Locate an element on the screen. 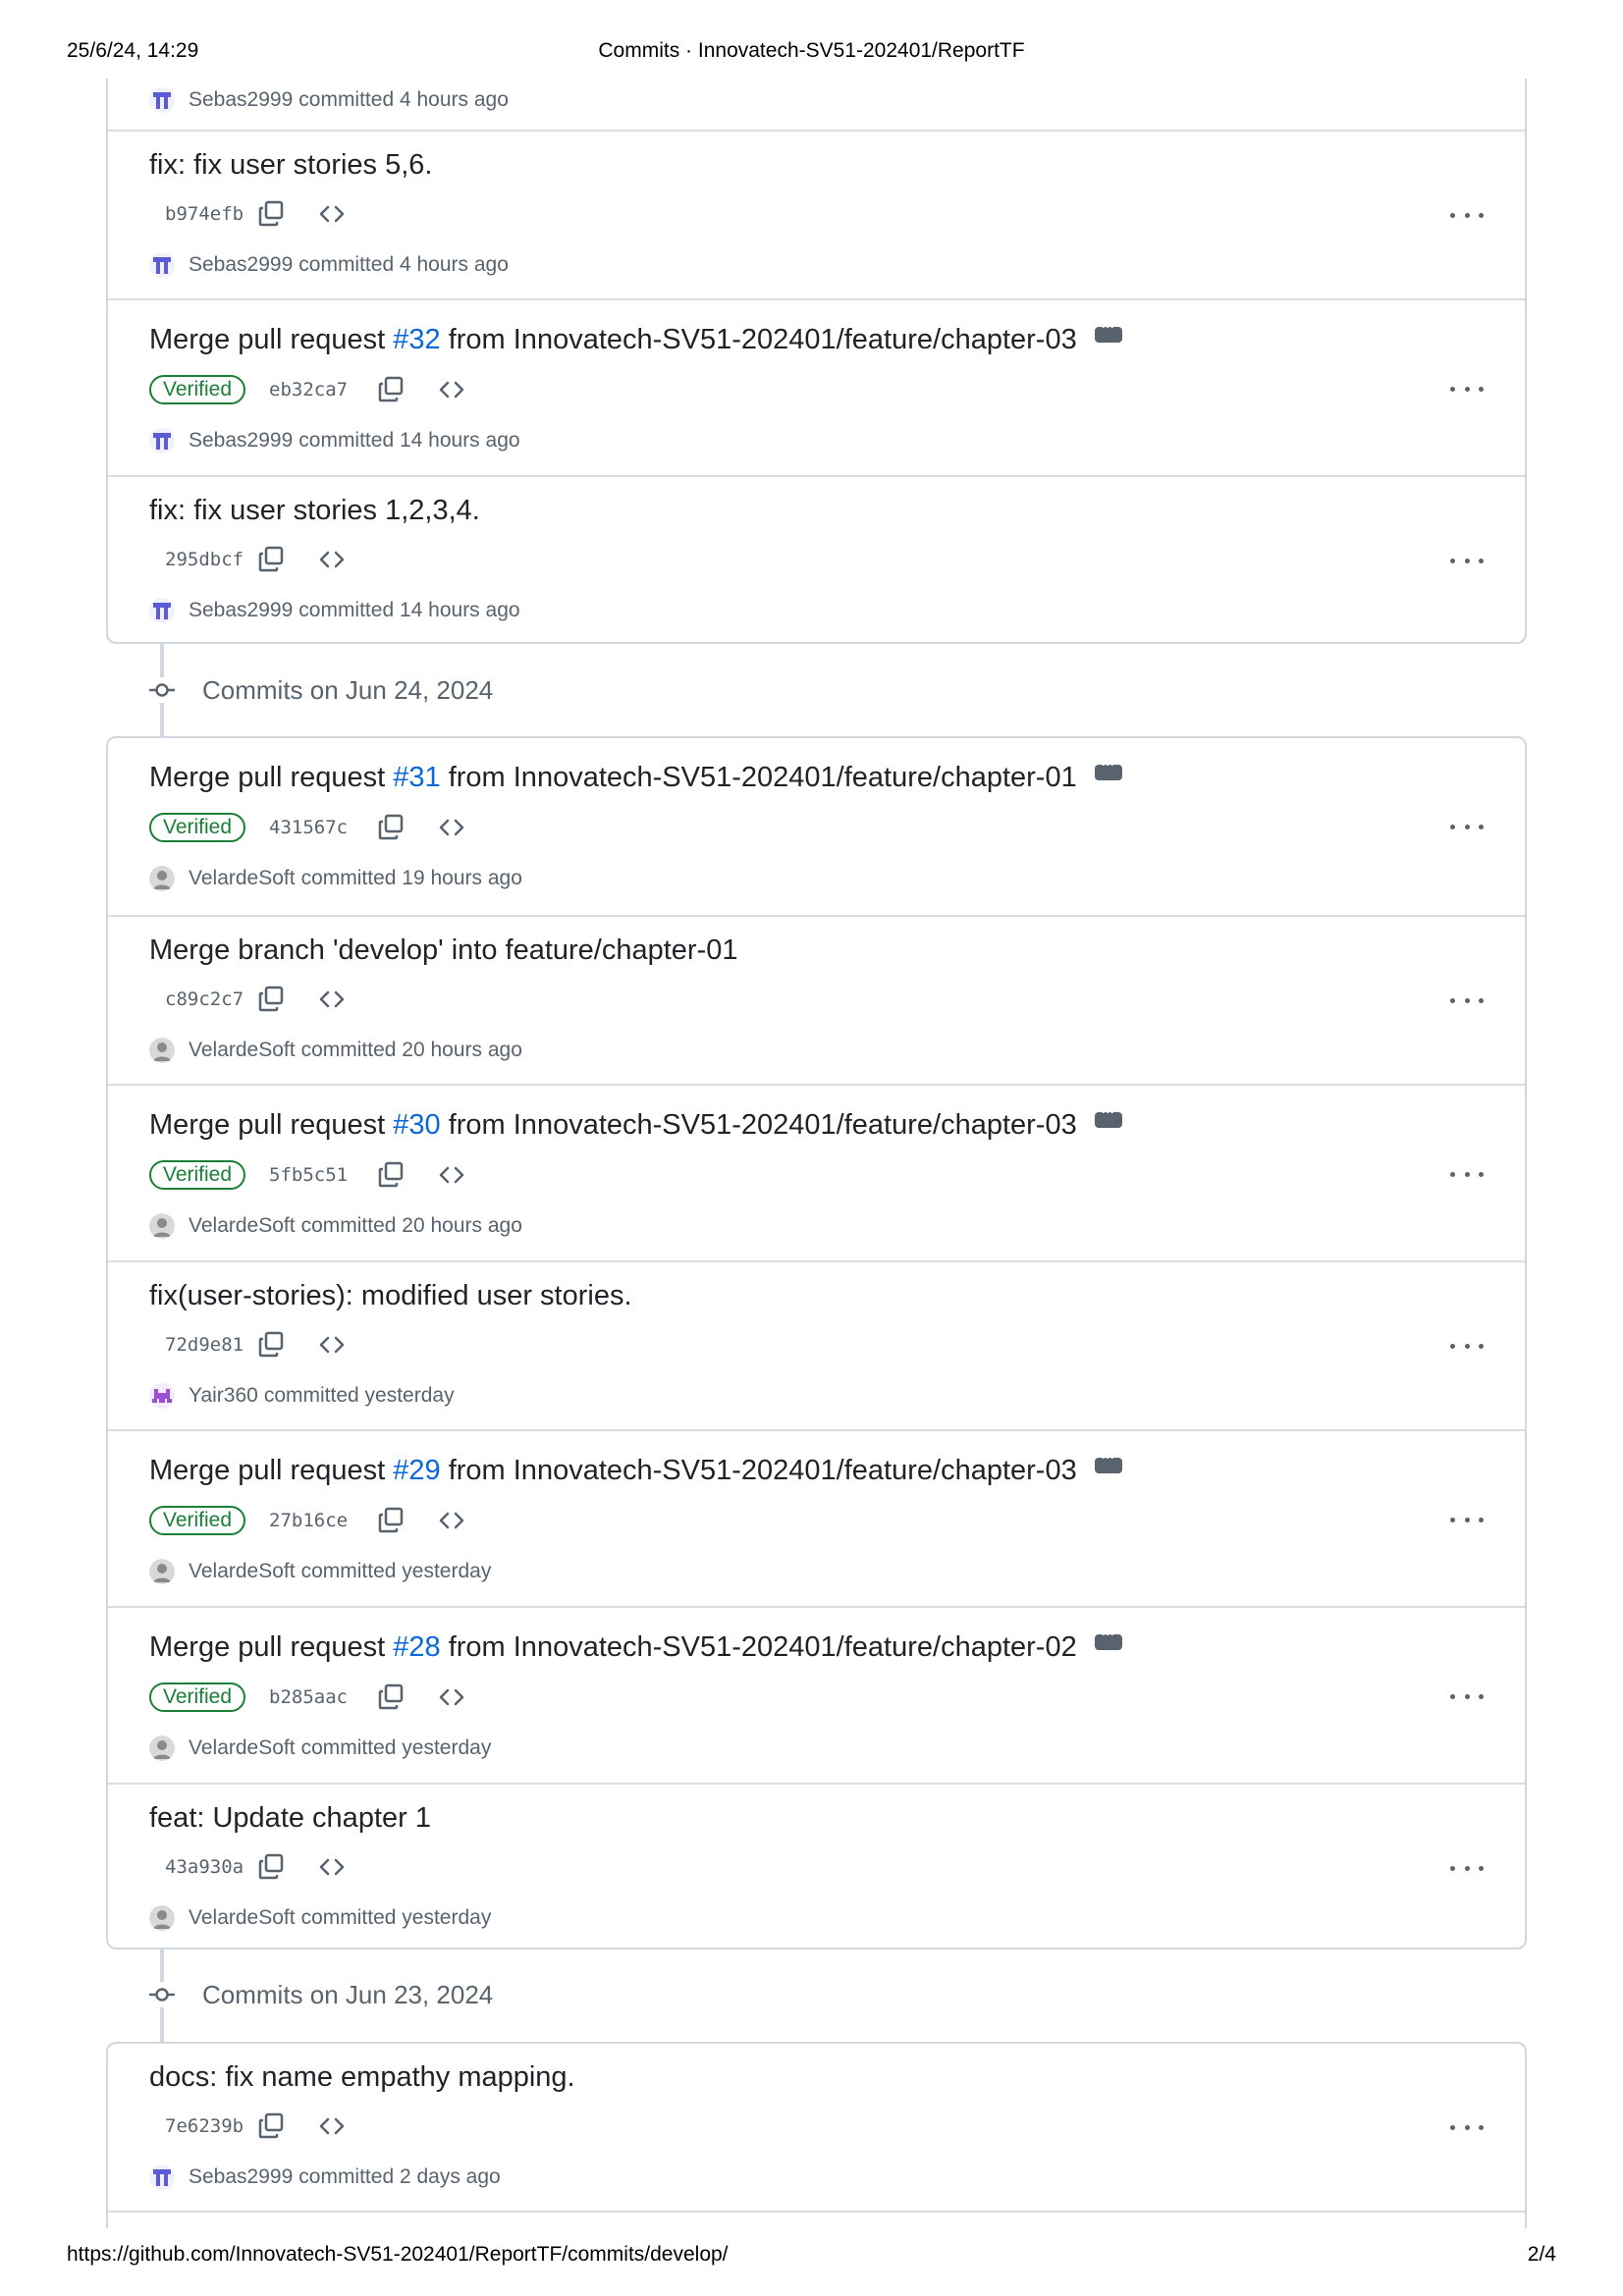  avatar-yair-icon is located at coordinates (162, 1396).